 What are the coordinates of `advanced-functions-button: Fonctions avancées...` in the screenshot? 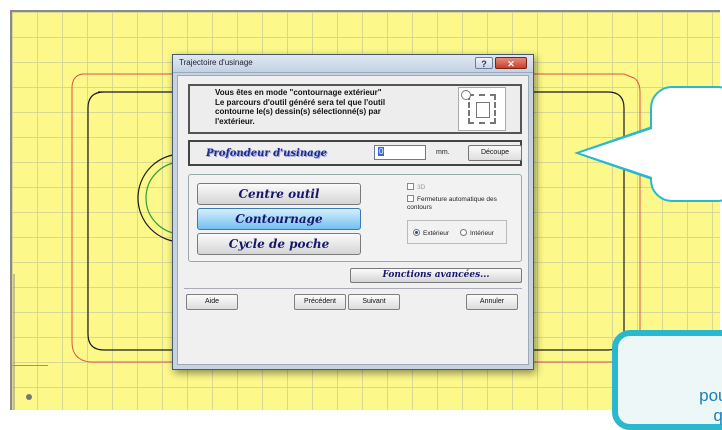 It's located at (436, 275).